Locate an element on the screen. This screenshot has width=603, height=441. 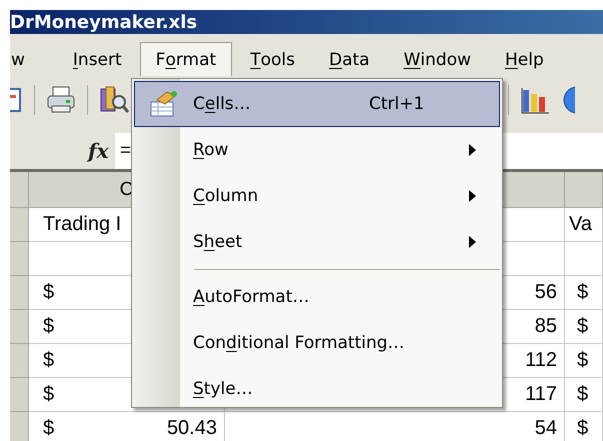
table-cell is located at coordinates (584, 259).